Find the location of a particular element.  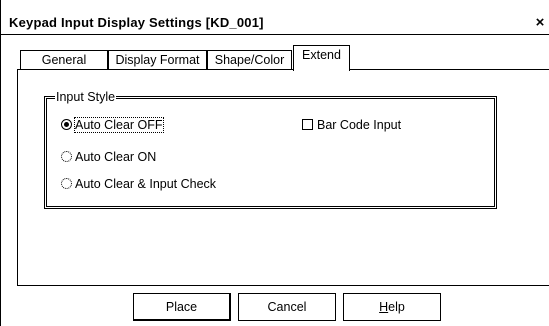

place-button: Place is located at coordinates (182, 307).